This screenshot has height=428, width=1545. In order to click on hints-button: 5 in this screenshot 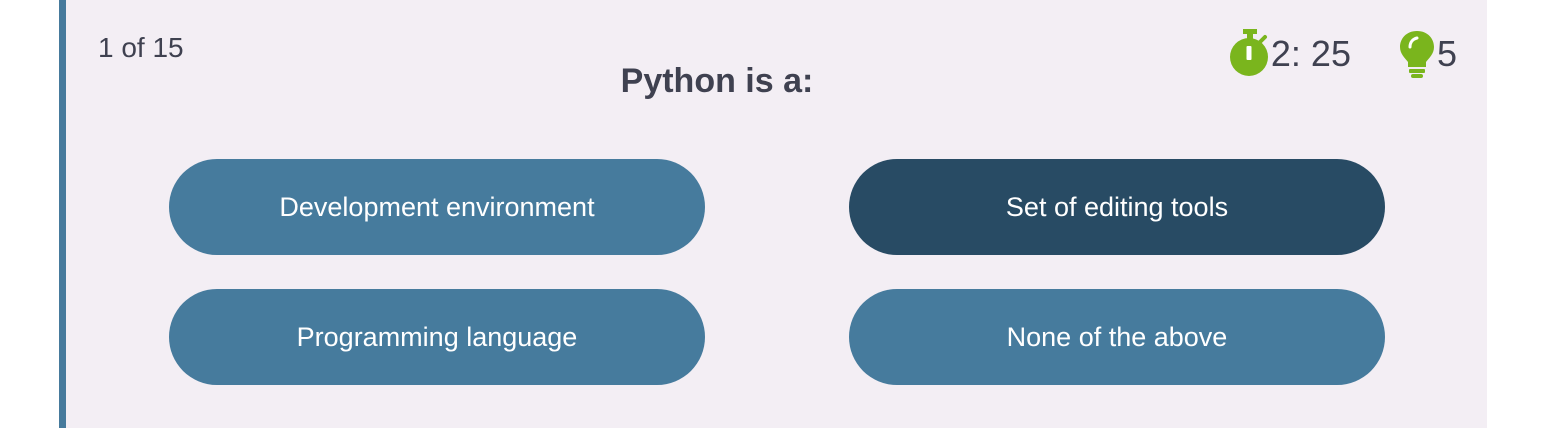, I will do `click(1427, 54)`.